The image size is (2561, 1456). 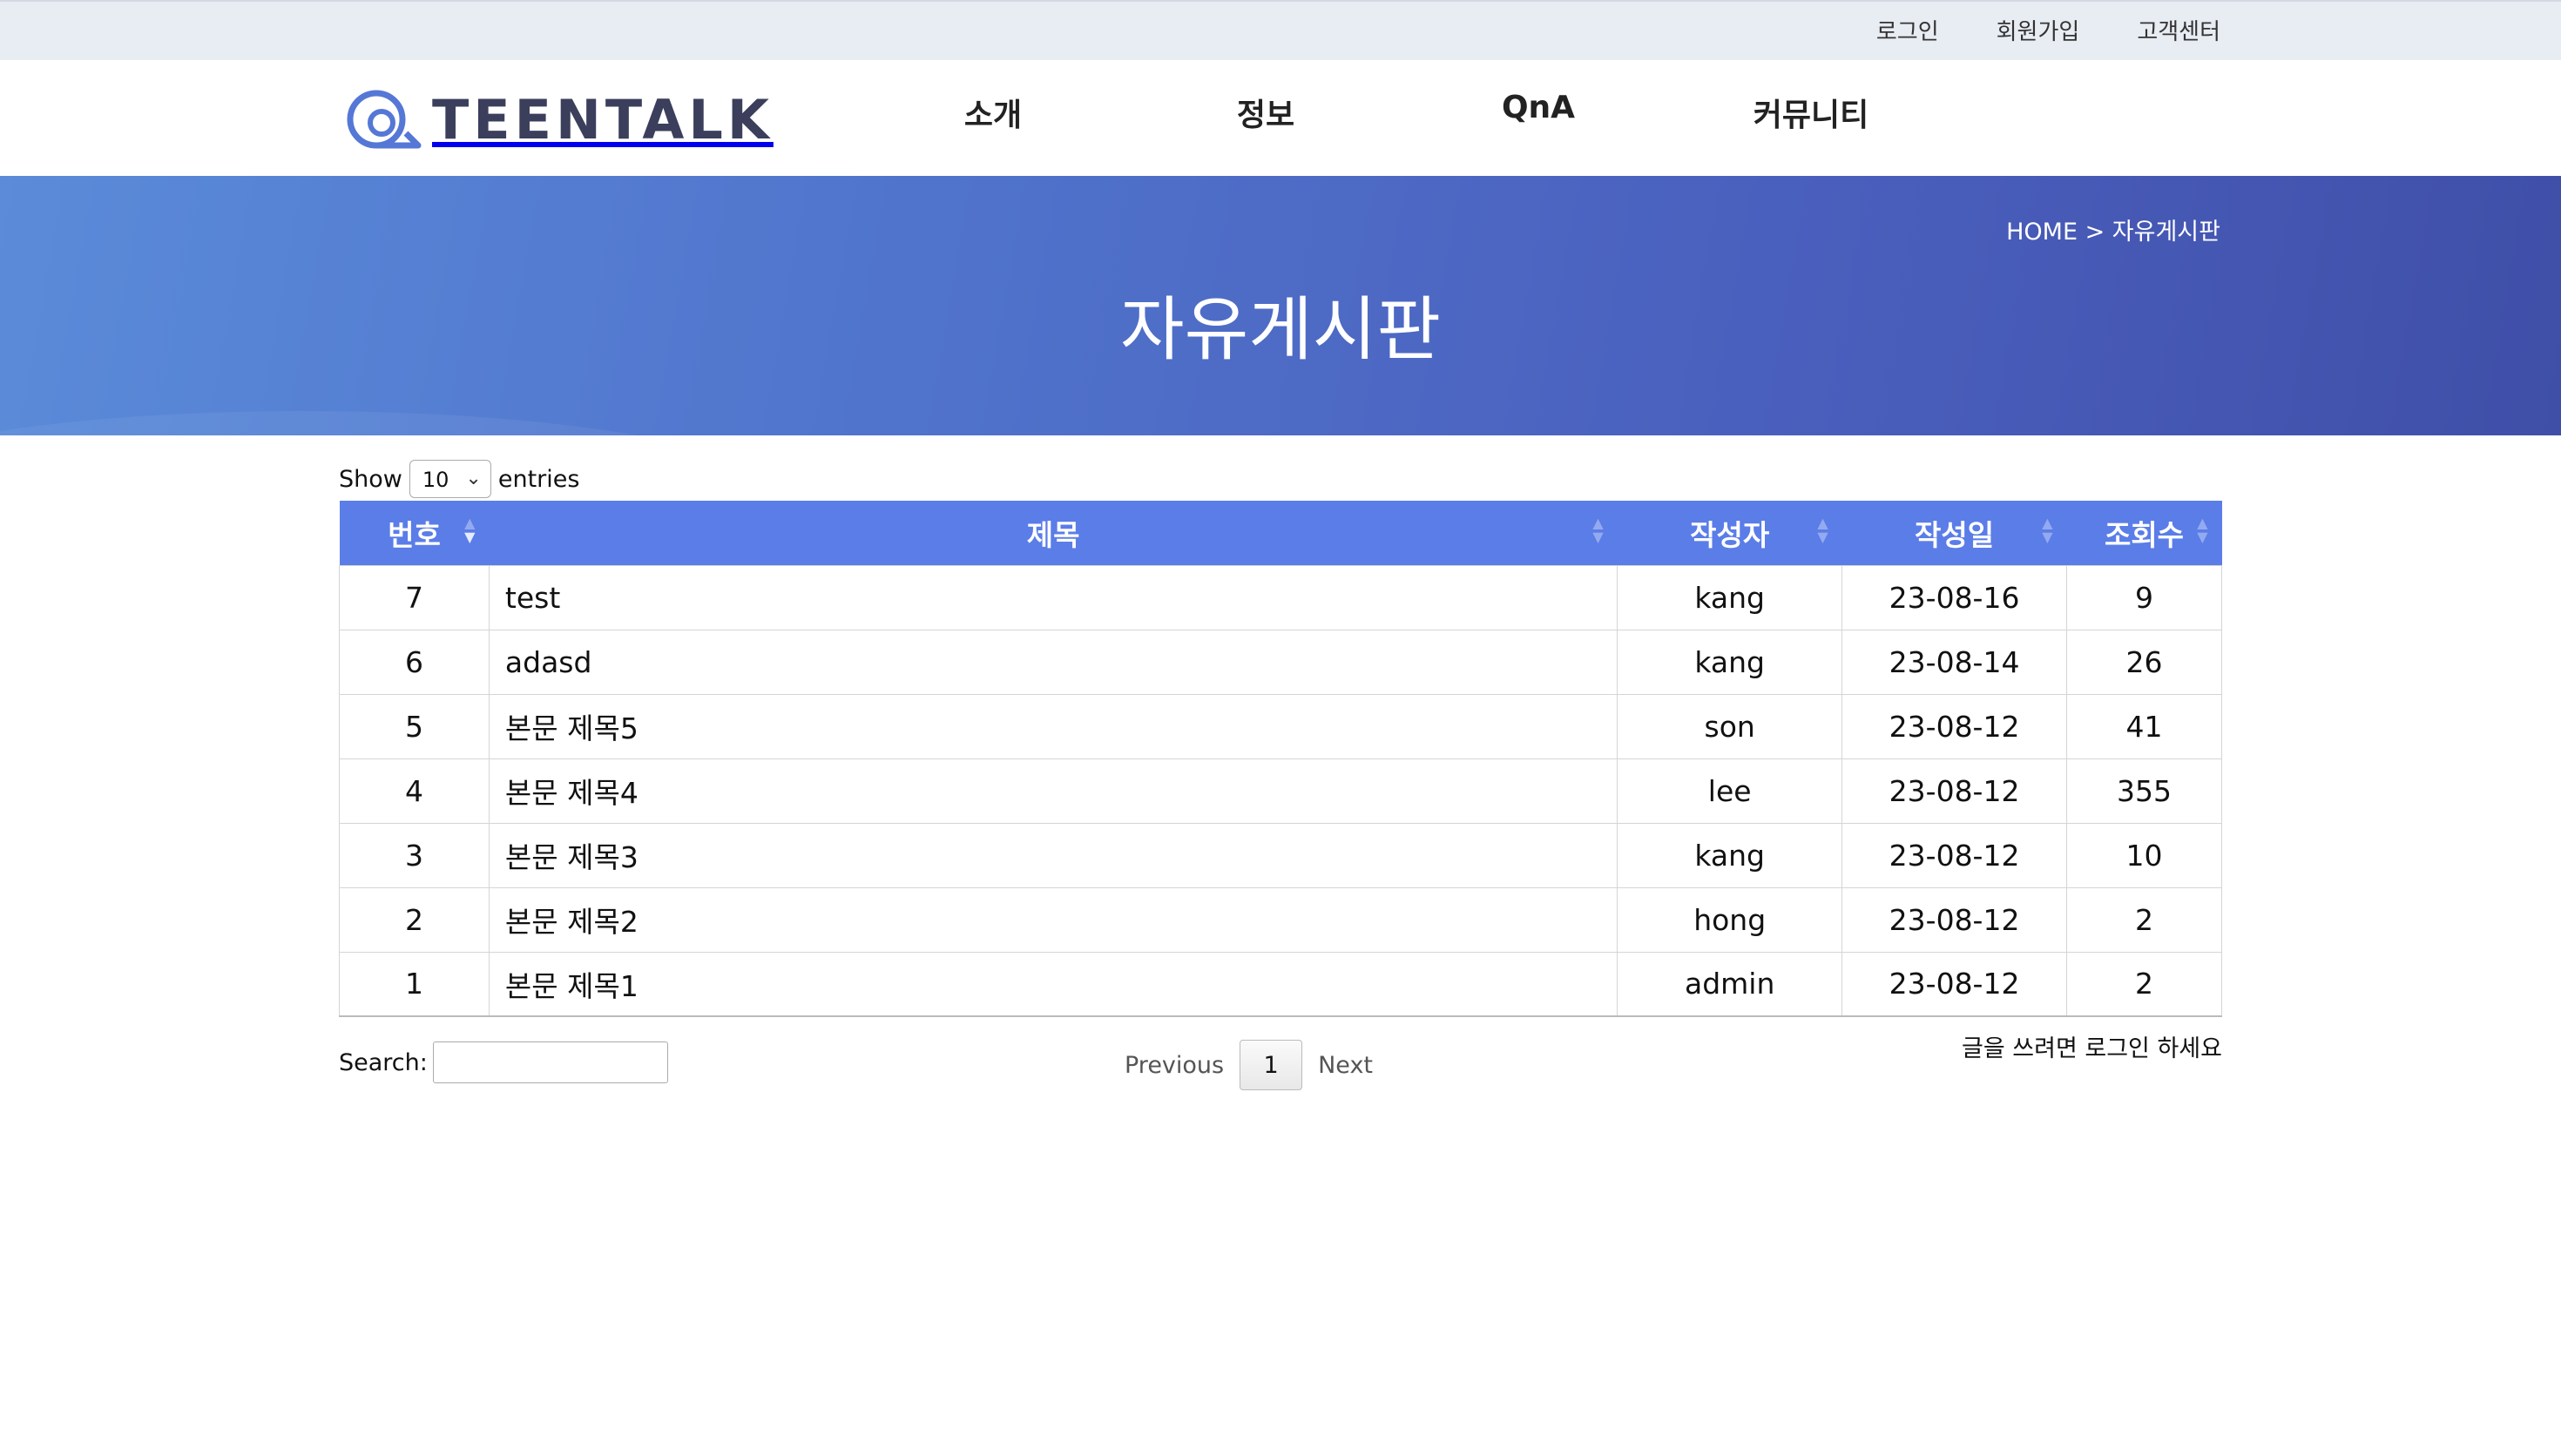 What do you see at coordinates (2178, 30) in the screenshot?
I see `customer-center-link: 고객센터` at bounding box center [2178, 30].